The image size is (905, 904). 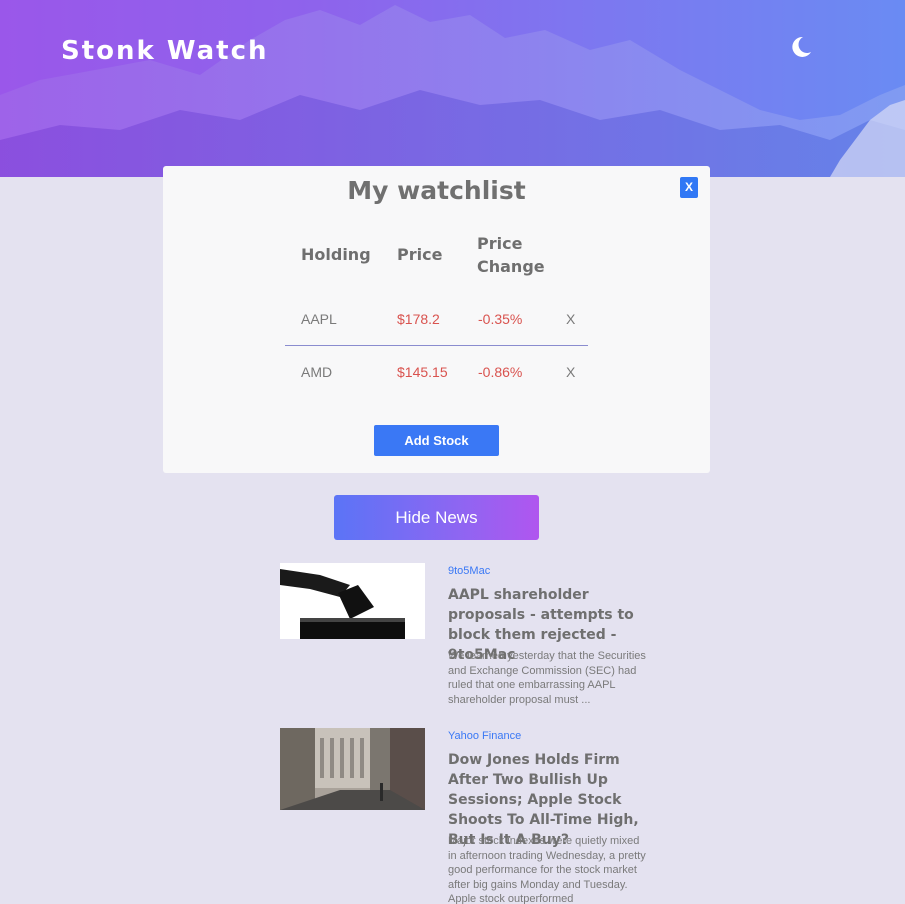 What do you see at coordinates (484, 736) in the screenshot?
I see `news-source: Yahoo Finance` at bounding box center [484, 736].